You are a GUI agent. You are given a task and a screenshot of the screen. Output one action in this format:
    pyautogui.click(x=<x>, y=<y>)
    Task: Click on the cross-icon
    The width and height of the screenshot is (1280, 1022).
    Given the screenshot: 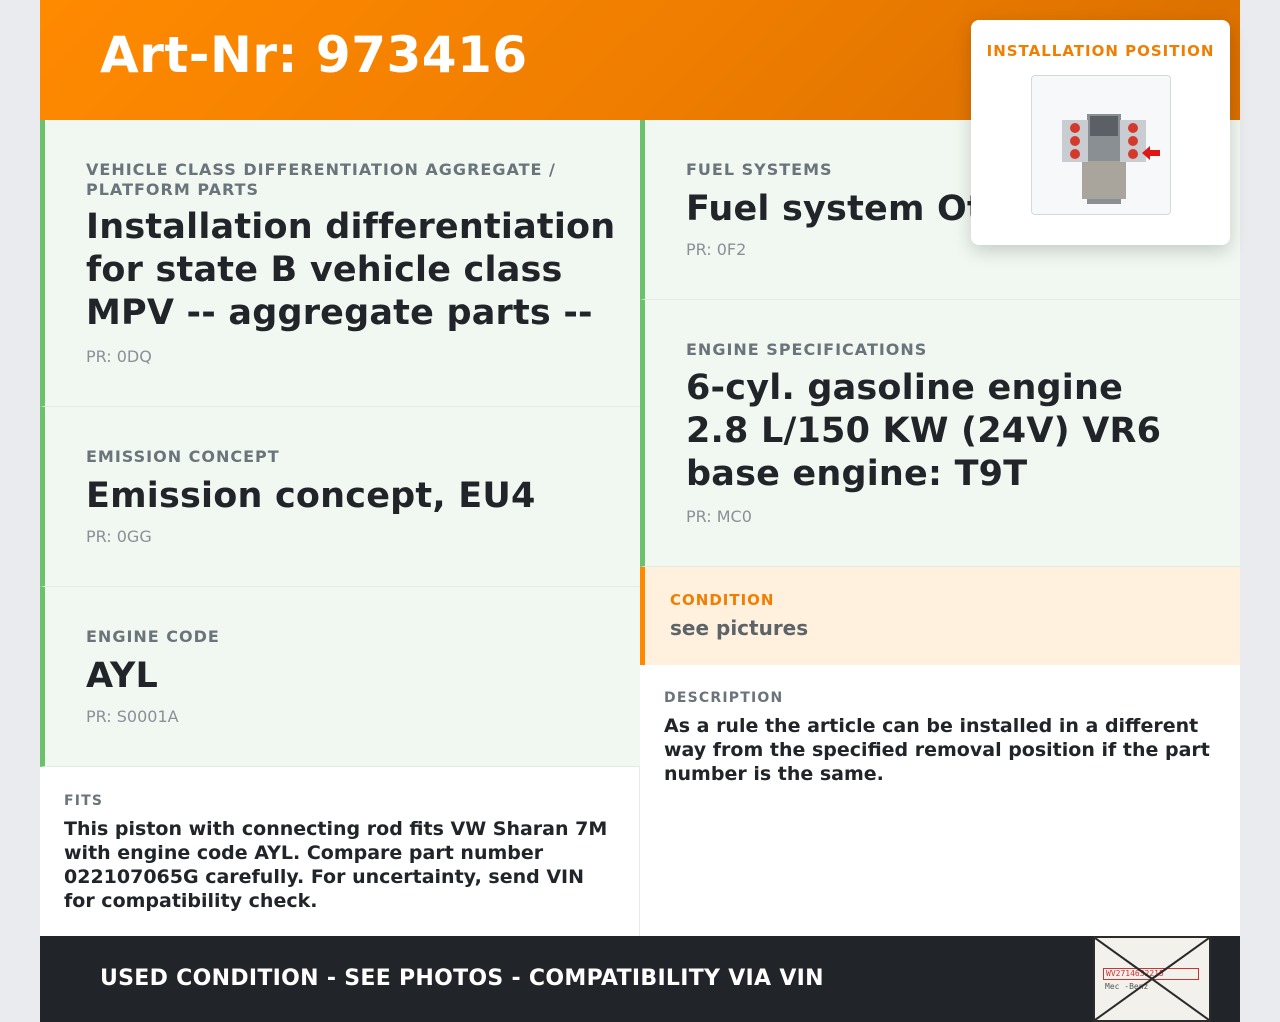 What is the action you would take?
    pyautogui.click(x=1152, y=979)
    